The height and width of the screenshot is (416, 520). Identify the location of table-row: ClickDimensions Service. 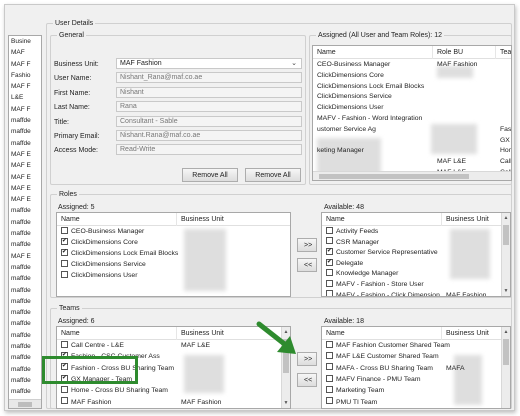
(412, 97).